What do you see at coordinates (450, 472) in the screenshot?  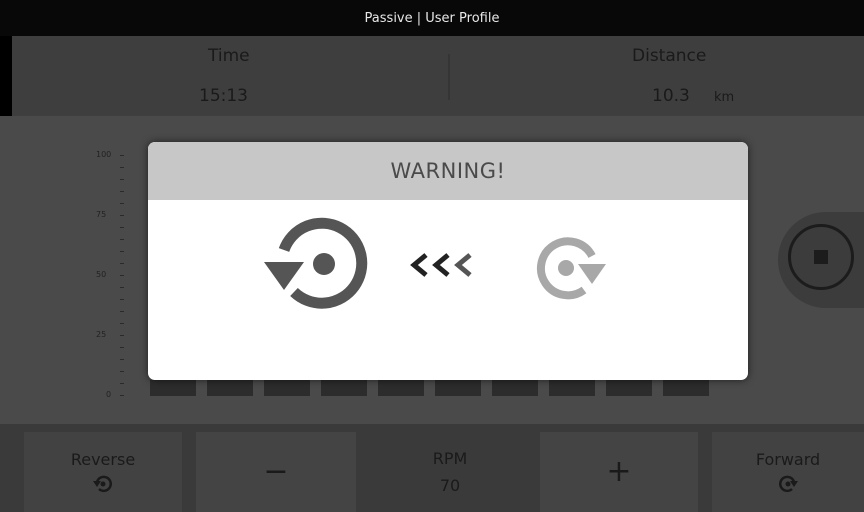 I see `rpm-display: RPM 70` at bounding box center [450, 472].